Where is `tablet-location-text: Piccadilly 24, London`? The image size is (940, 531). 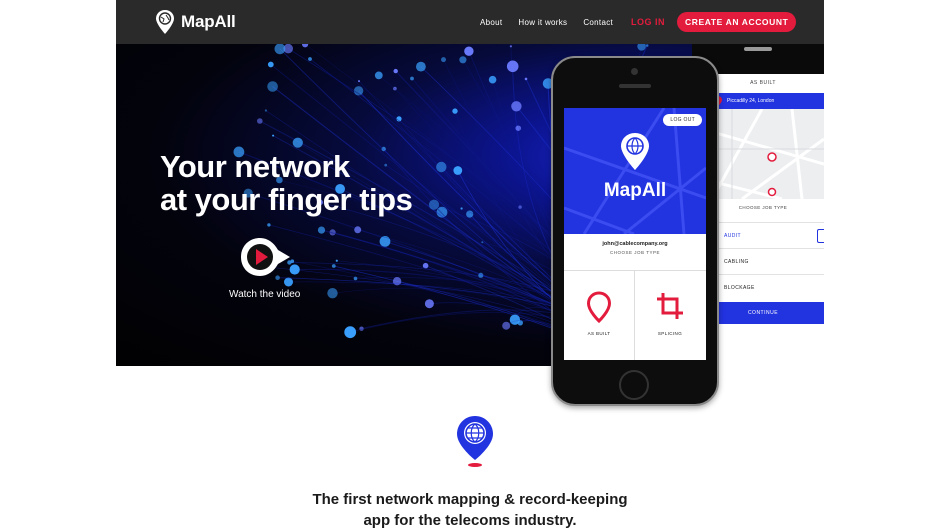 tablet-location-text: Piccadilly 24, London is located at coordinates (751, 101).